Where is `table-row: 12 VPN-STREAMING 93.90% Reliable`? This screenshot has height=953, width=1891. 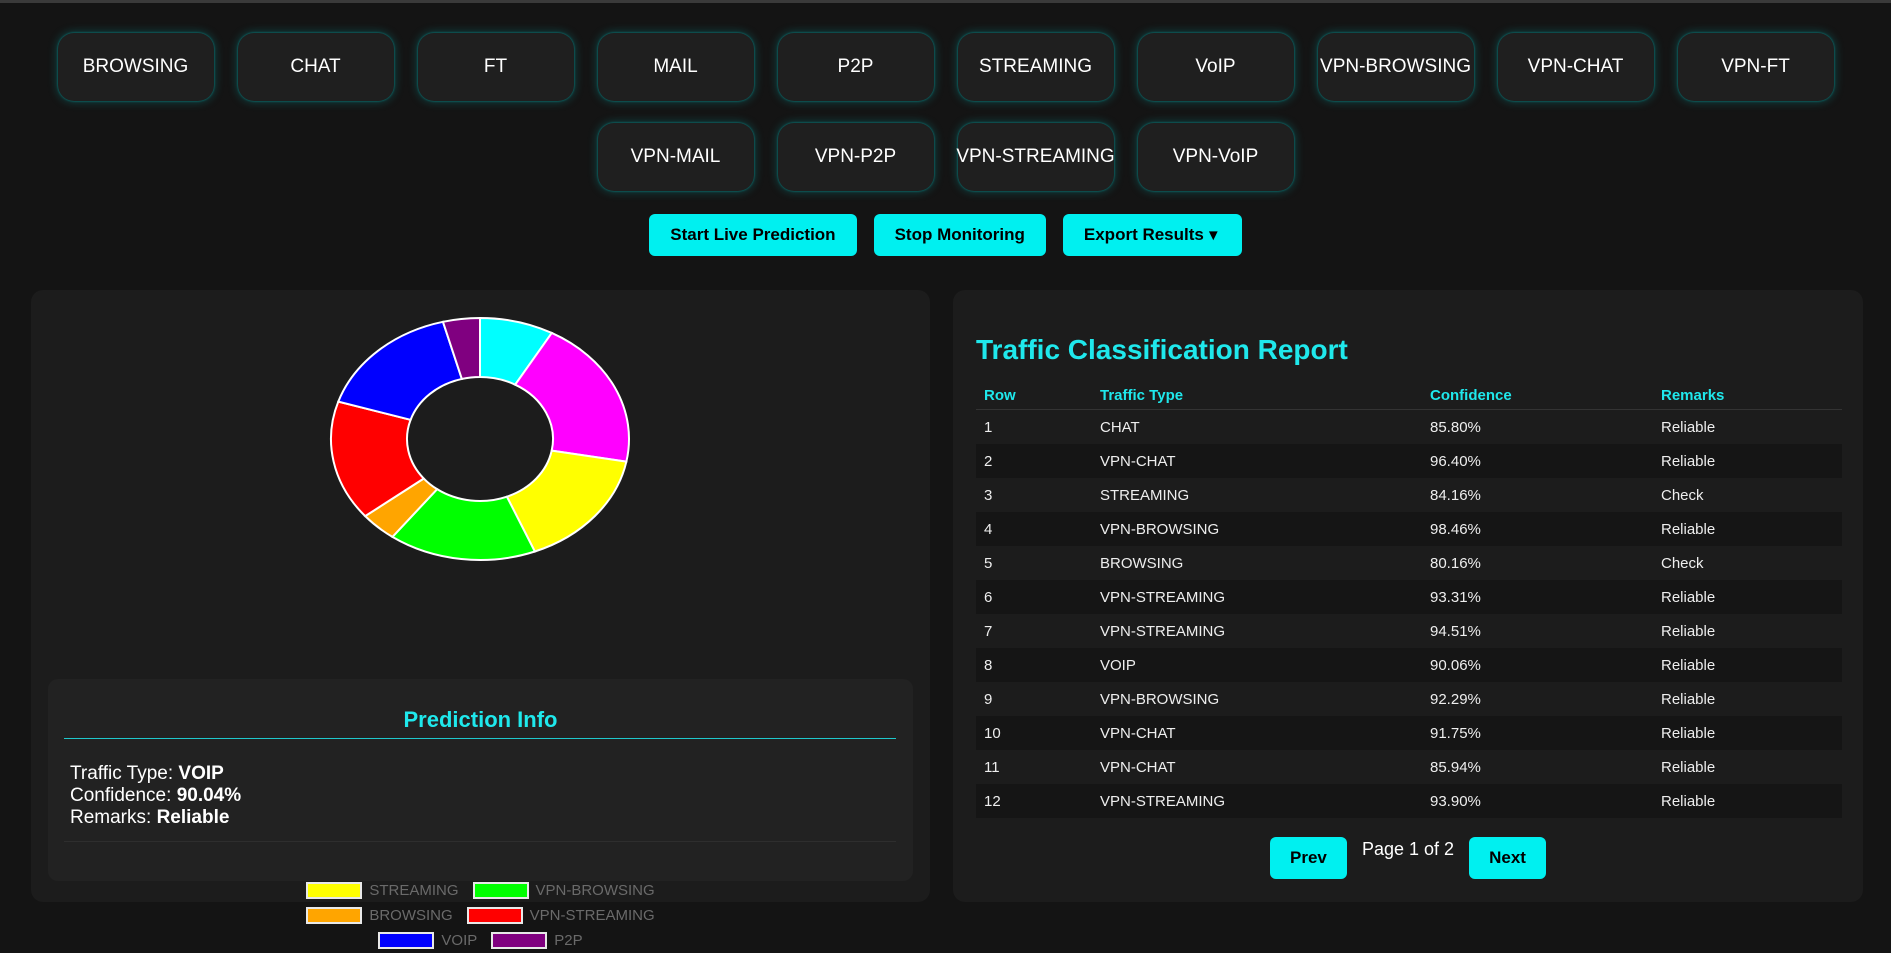 table-row: 12 VPN-STREAMING 93.90% Reliable is located at coordinates (1409, 801).